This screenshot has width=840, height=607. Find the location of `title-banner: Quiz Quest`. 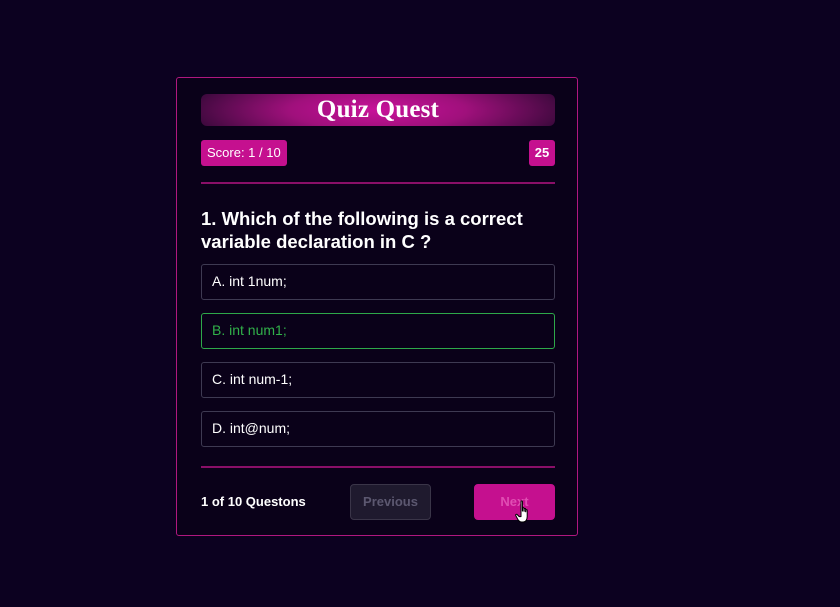

title-banner: Quiz Quest is located at coordinates (378, 110).